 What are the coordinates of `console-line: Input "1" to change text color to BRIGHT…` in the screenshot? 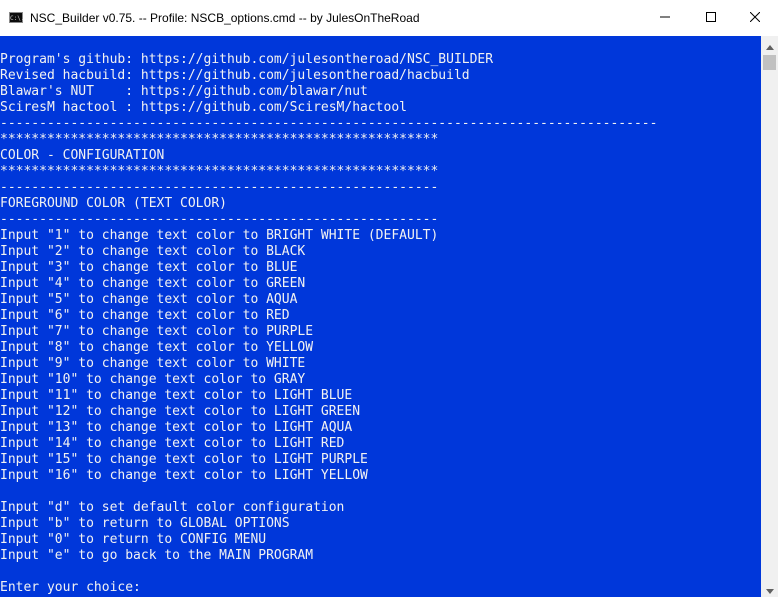 It's located at (219, 235).